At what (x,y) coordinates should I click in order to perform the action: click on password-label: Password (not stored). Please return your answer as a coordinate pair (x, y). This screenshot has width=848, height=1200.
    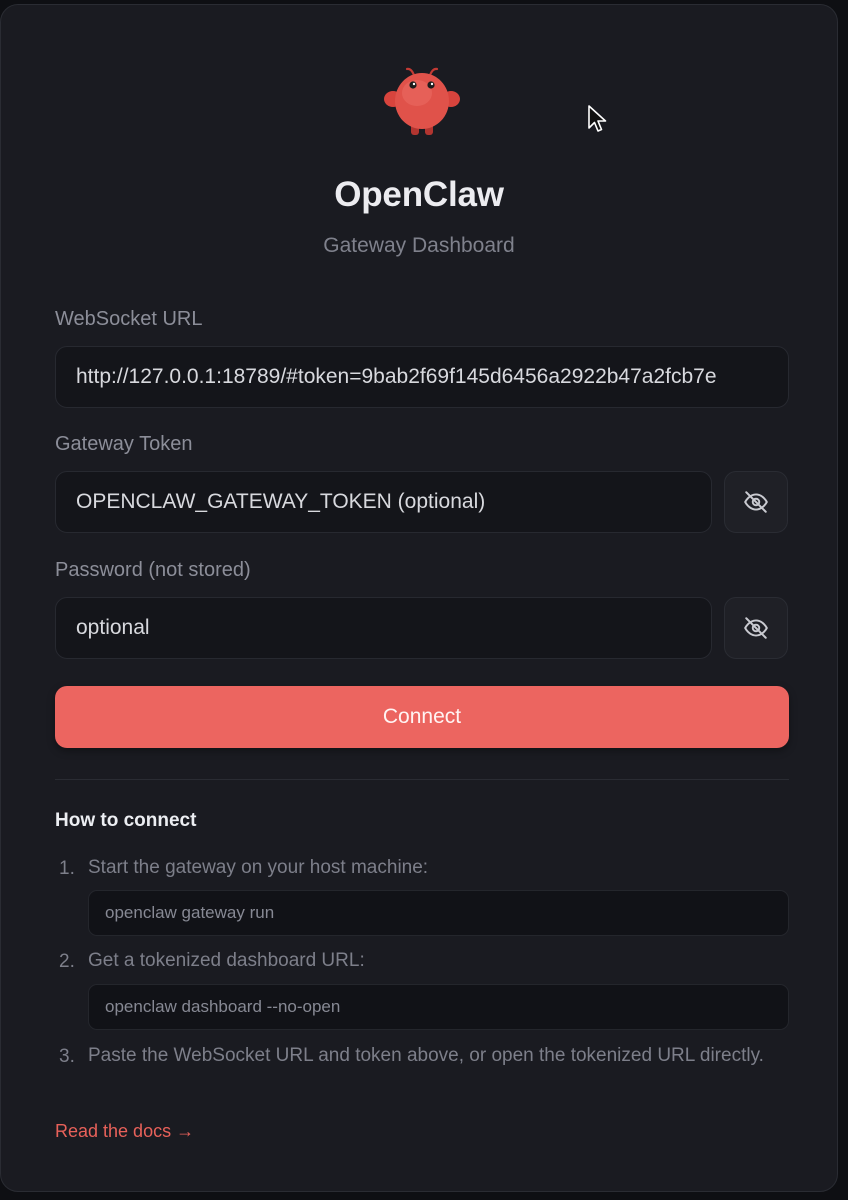
    Looking at the image, I should click on (153, 570).